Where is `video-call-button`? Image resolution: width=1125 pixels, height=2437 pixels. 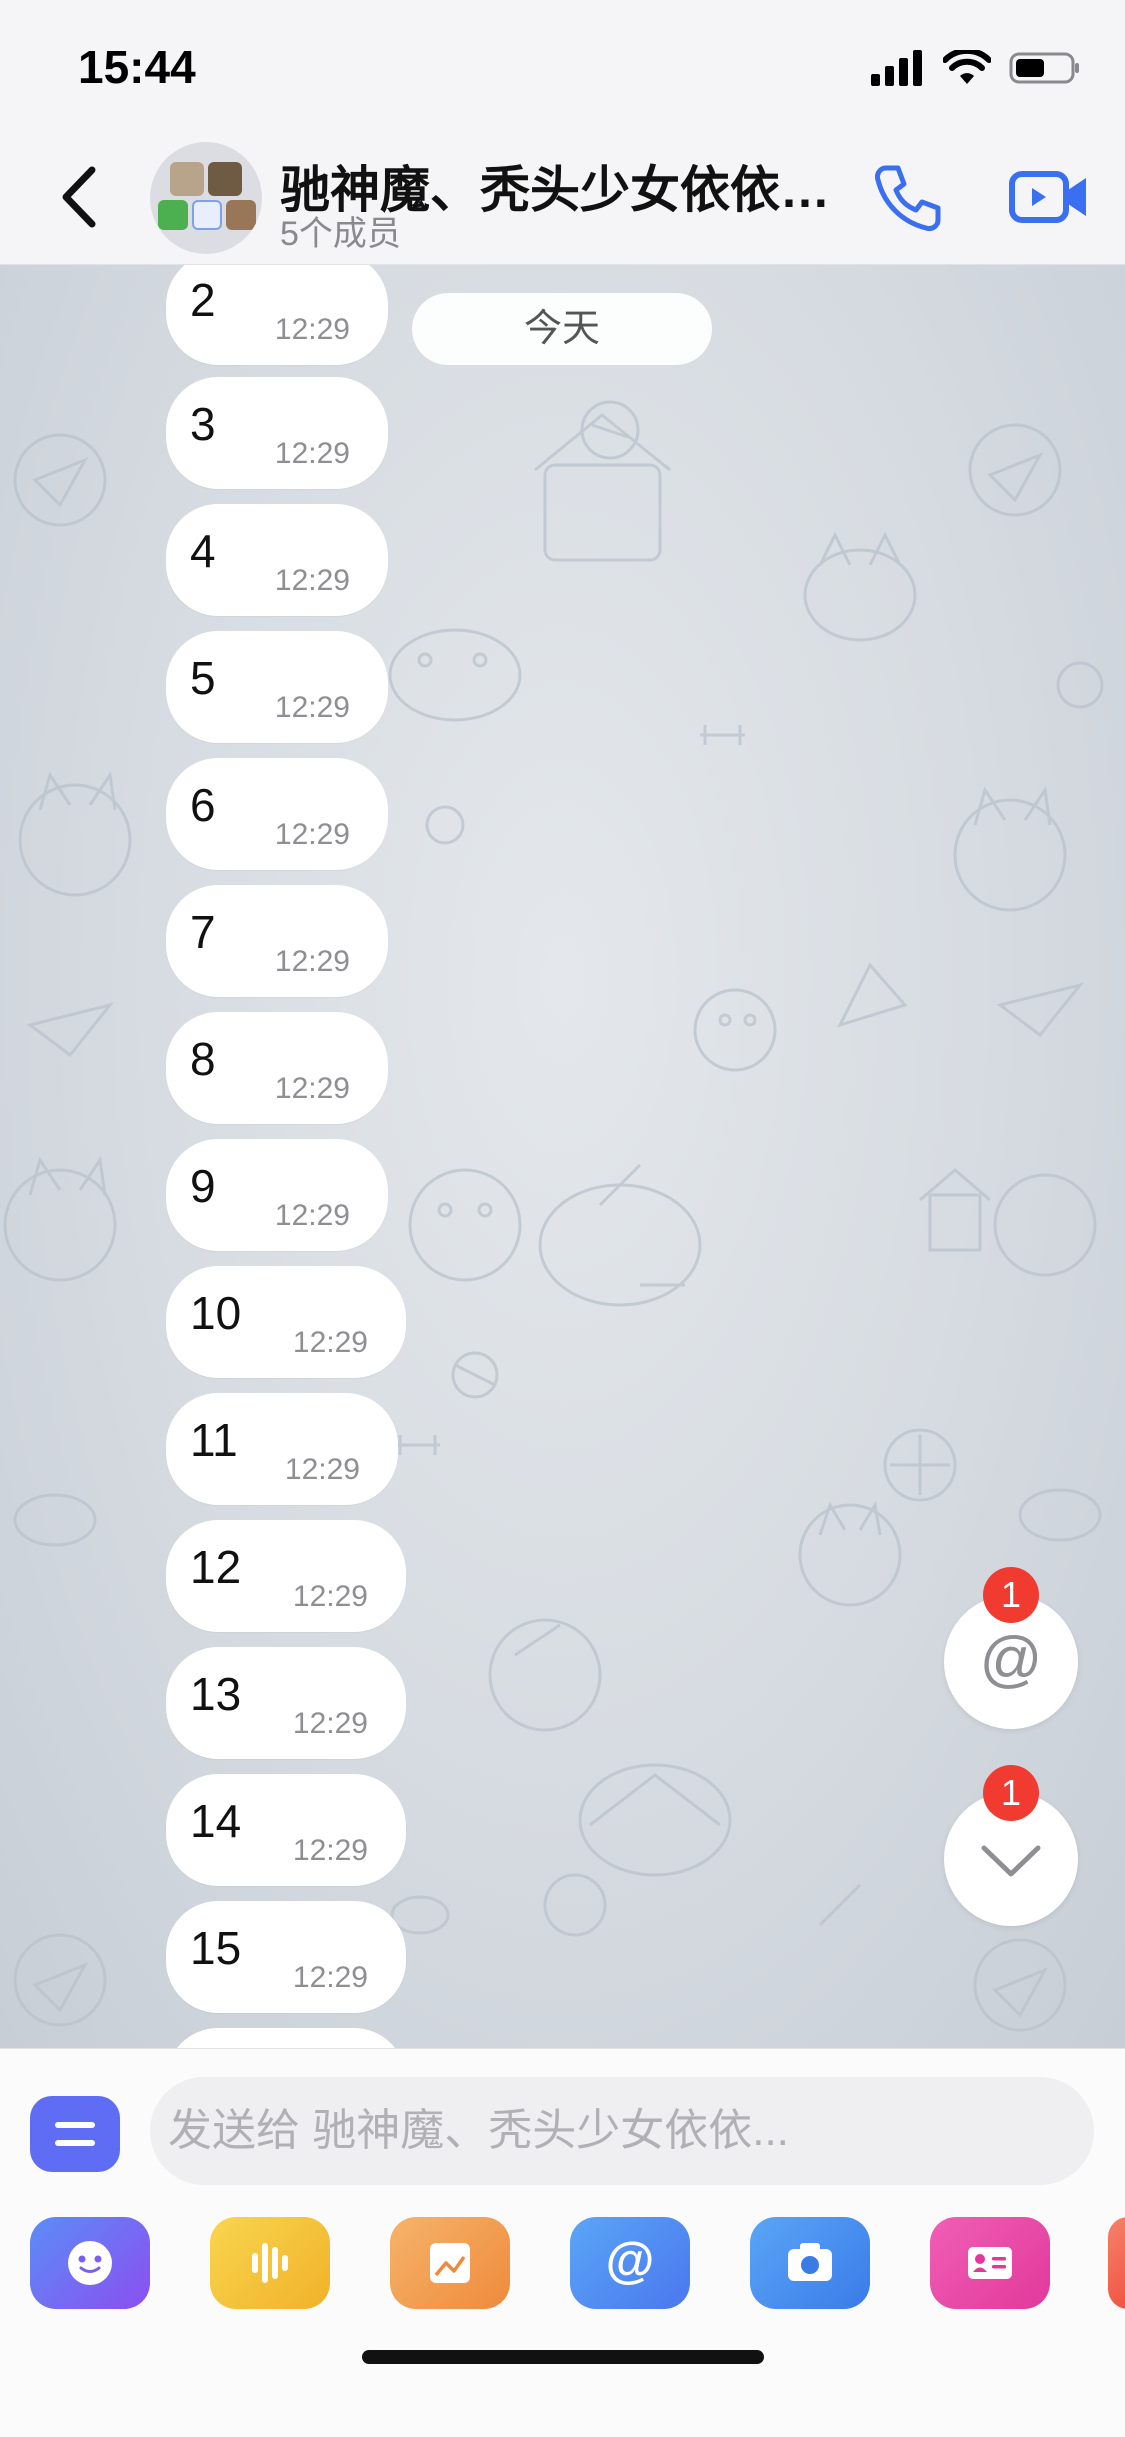
video-call-button is located at coordinates (1050, 197).